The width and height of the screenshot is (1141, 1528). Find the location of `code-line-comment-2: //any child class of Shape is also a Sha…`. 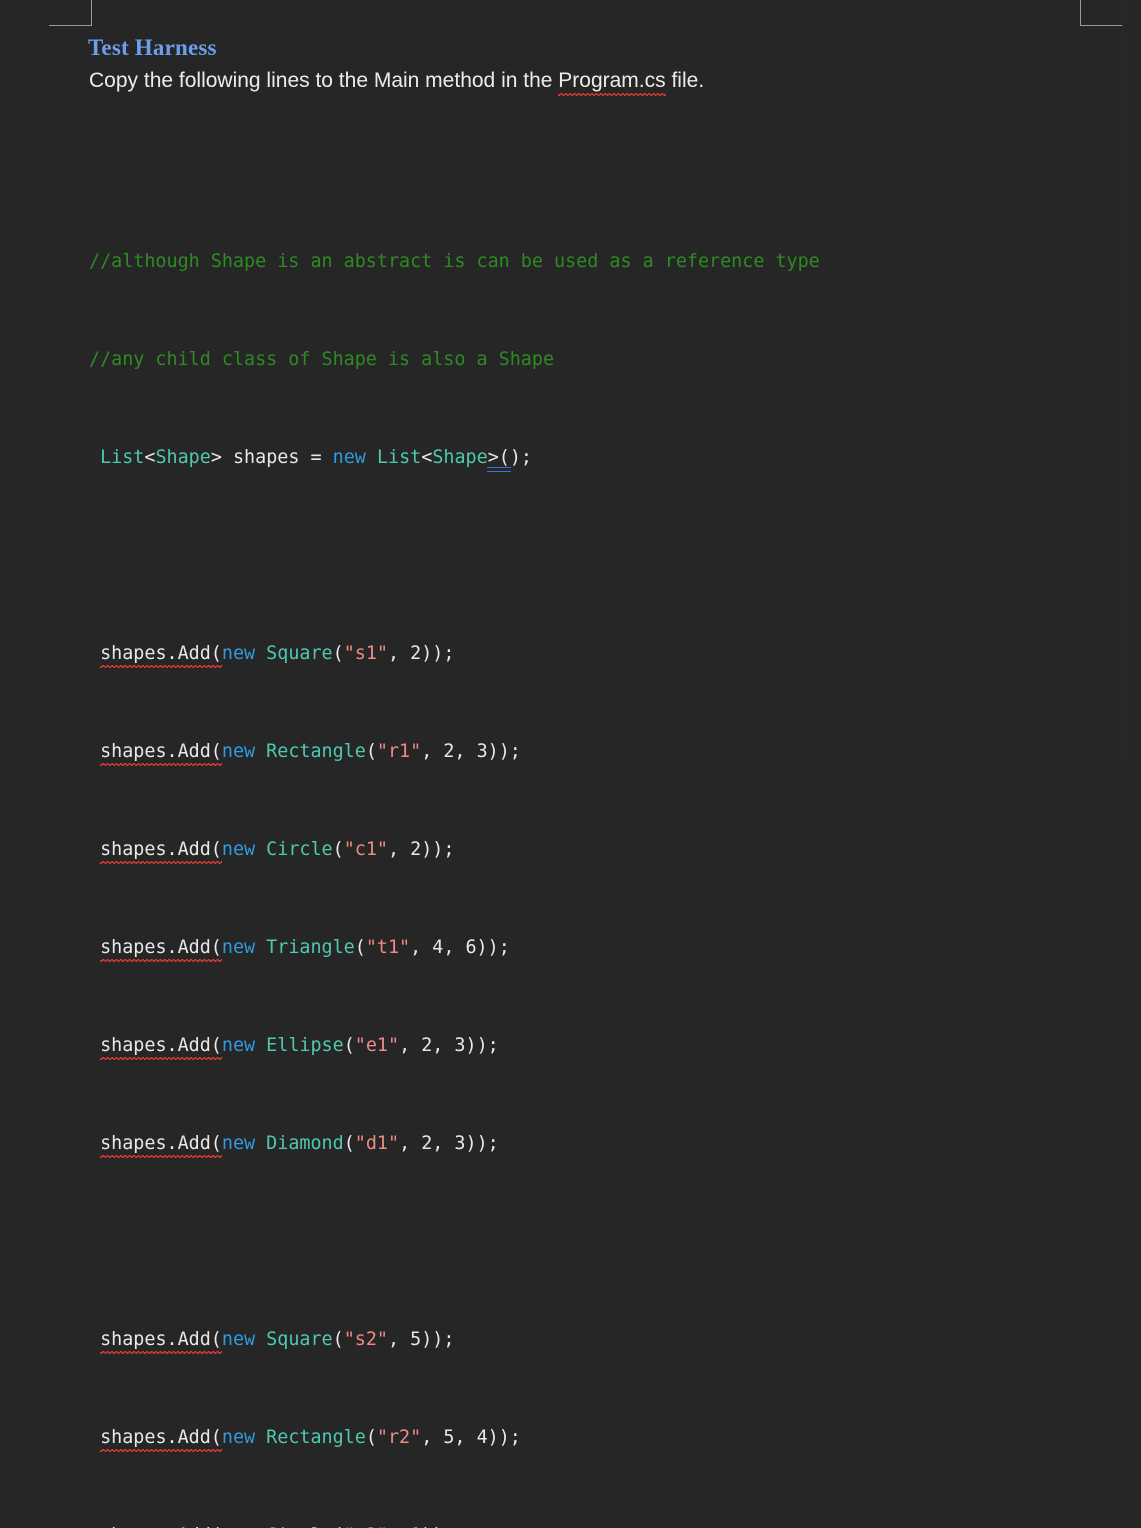

code-line-comment-2: //any child class of Shape is also a Sha… is located at coordinates (454, 360).